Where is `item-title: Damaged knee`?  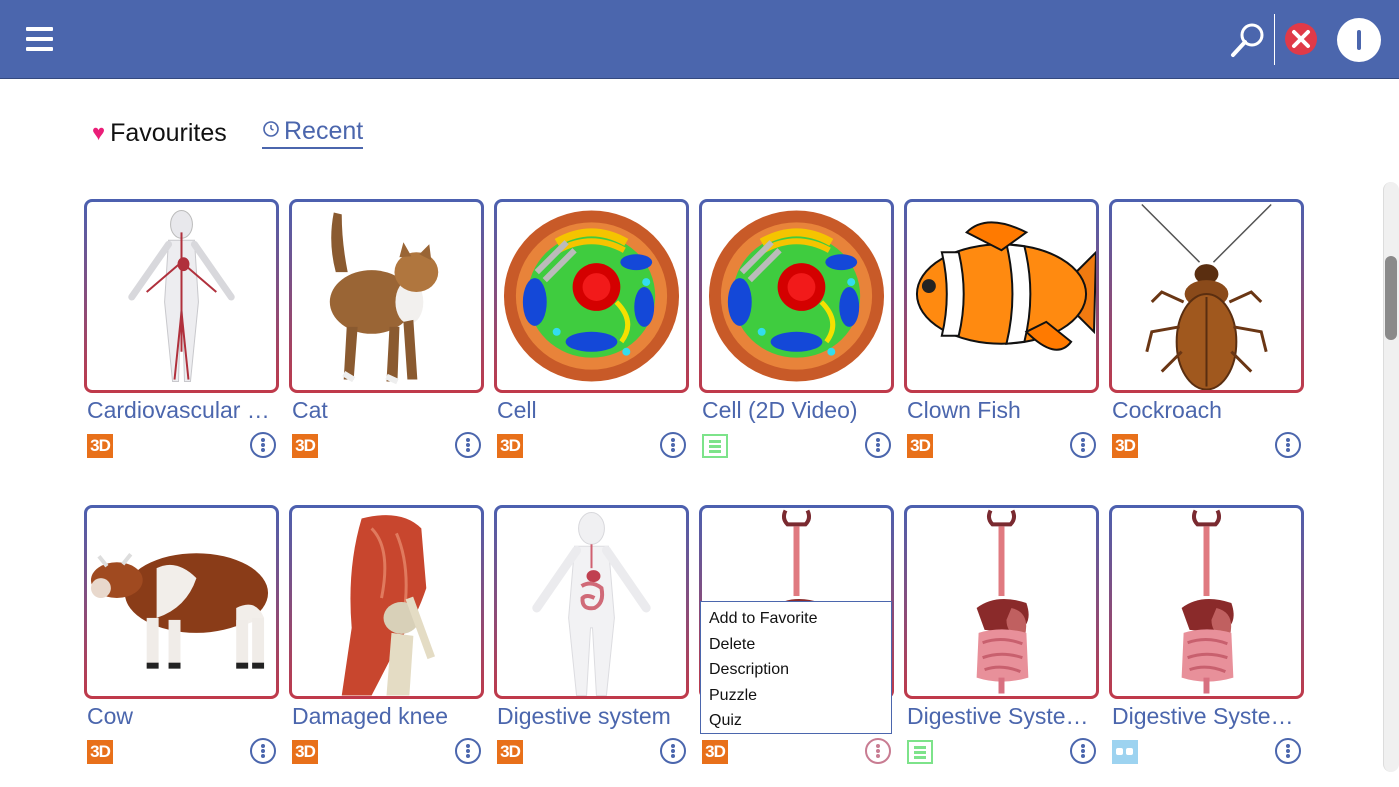
item-title: Damaged knee is located at coordinates (388, 716).